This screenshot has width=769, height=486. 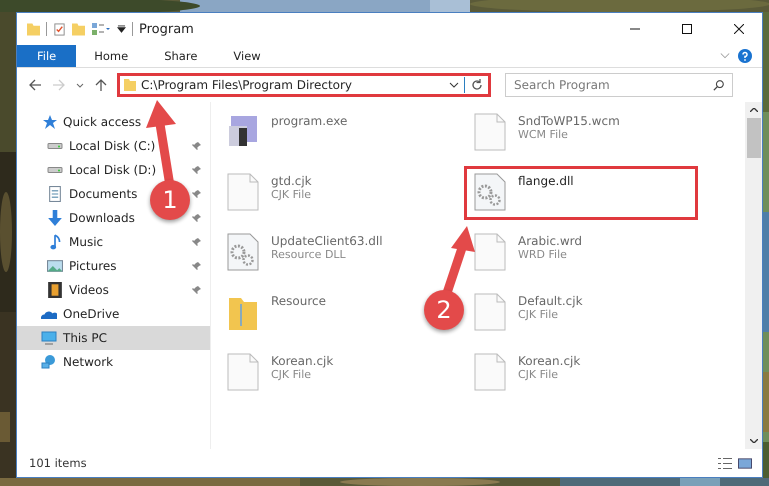 I want to click on address-bar: C:\Program Files\Program Directory, so click(x=304, y=85).